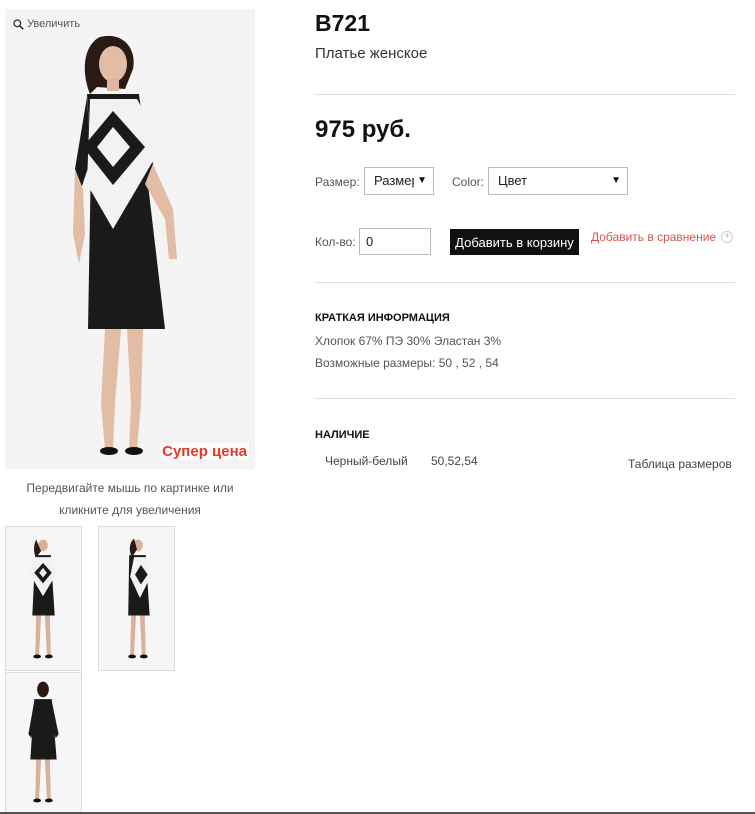  I want to click on product-name: Платье женское, so click(371, 53).